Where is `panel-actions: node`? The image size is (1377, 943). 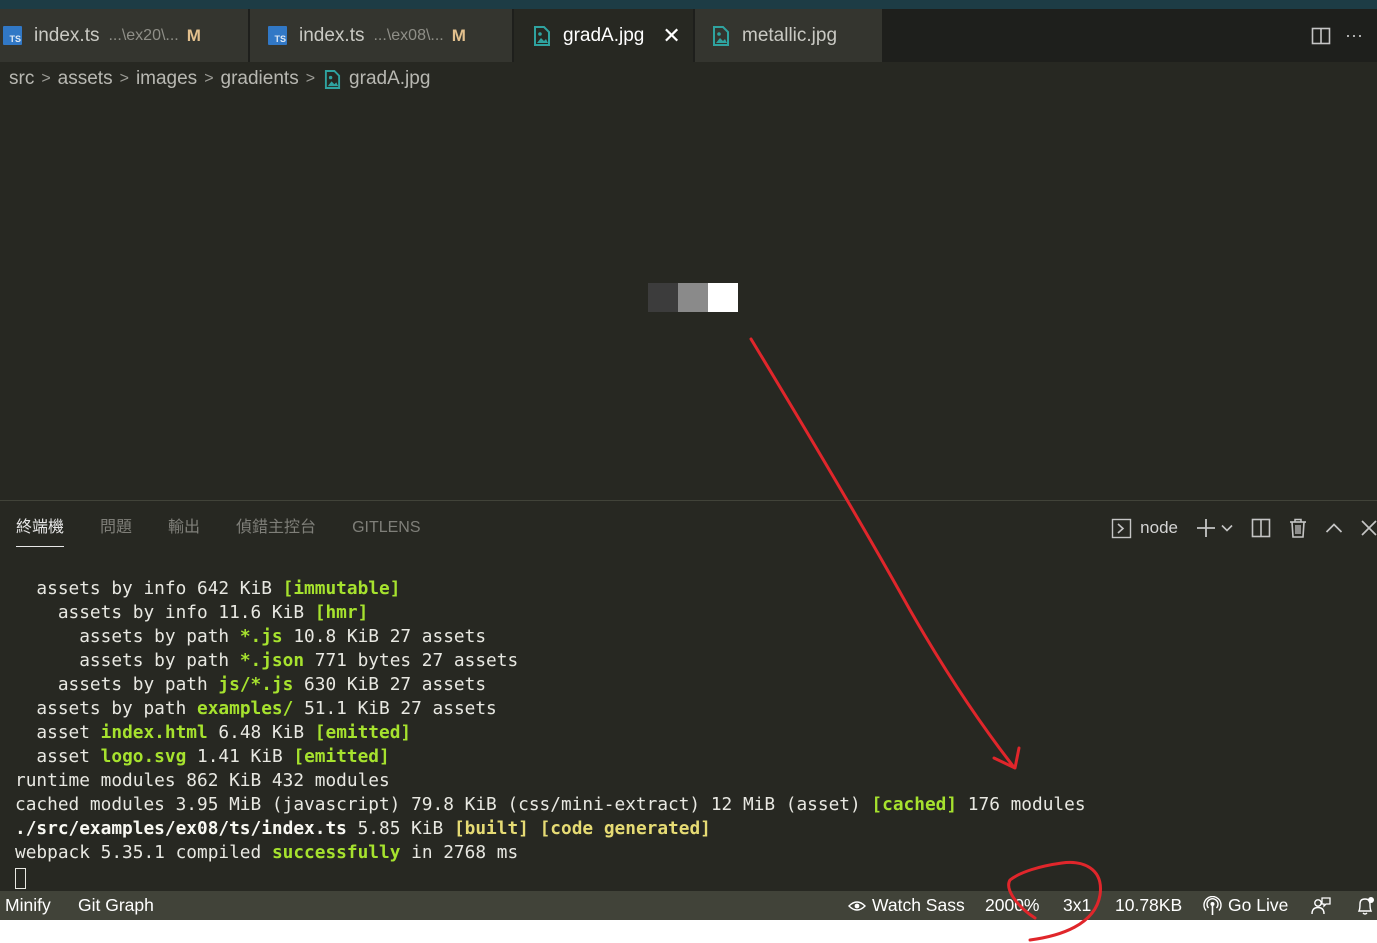 panel-actions: node is located at coordinates (1244, 528).